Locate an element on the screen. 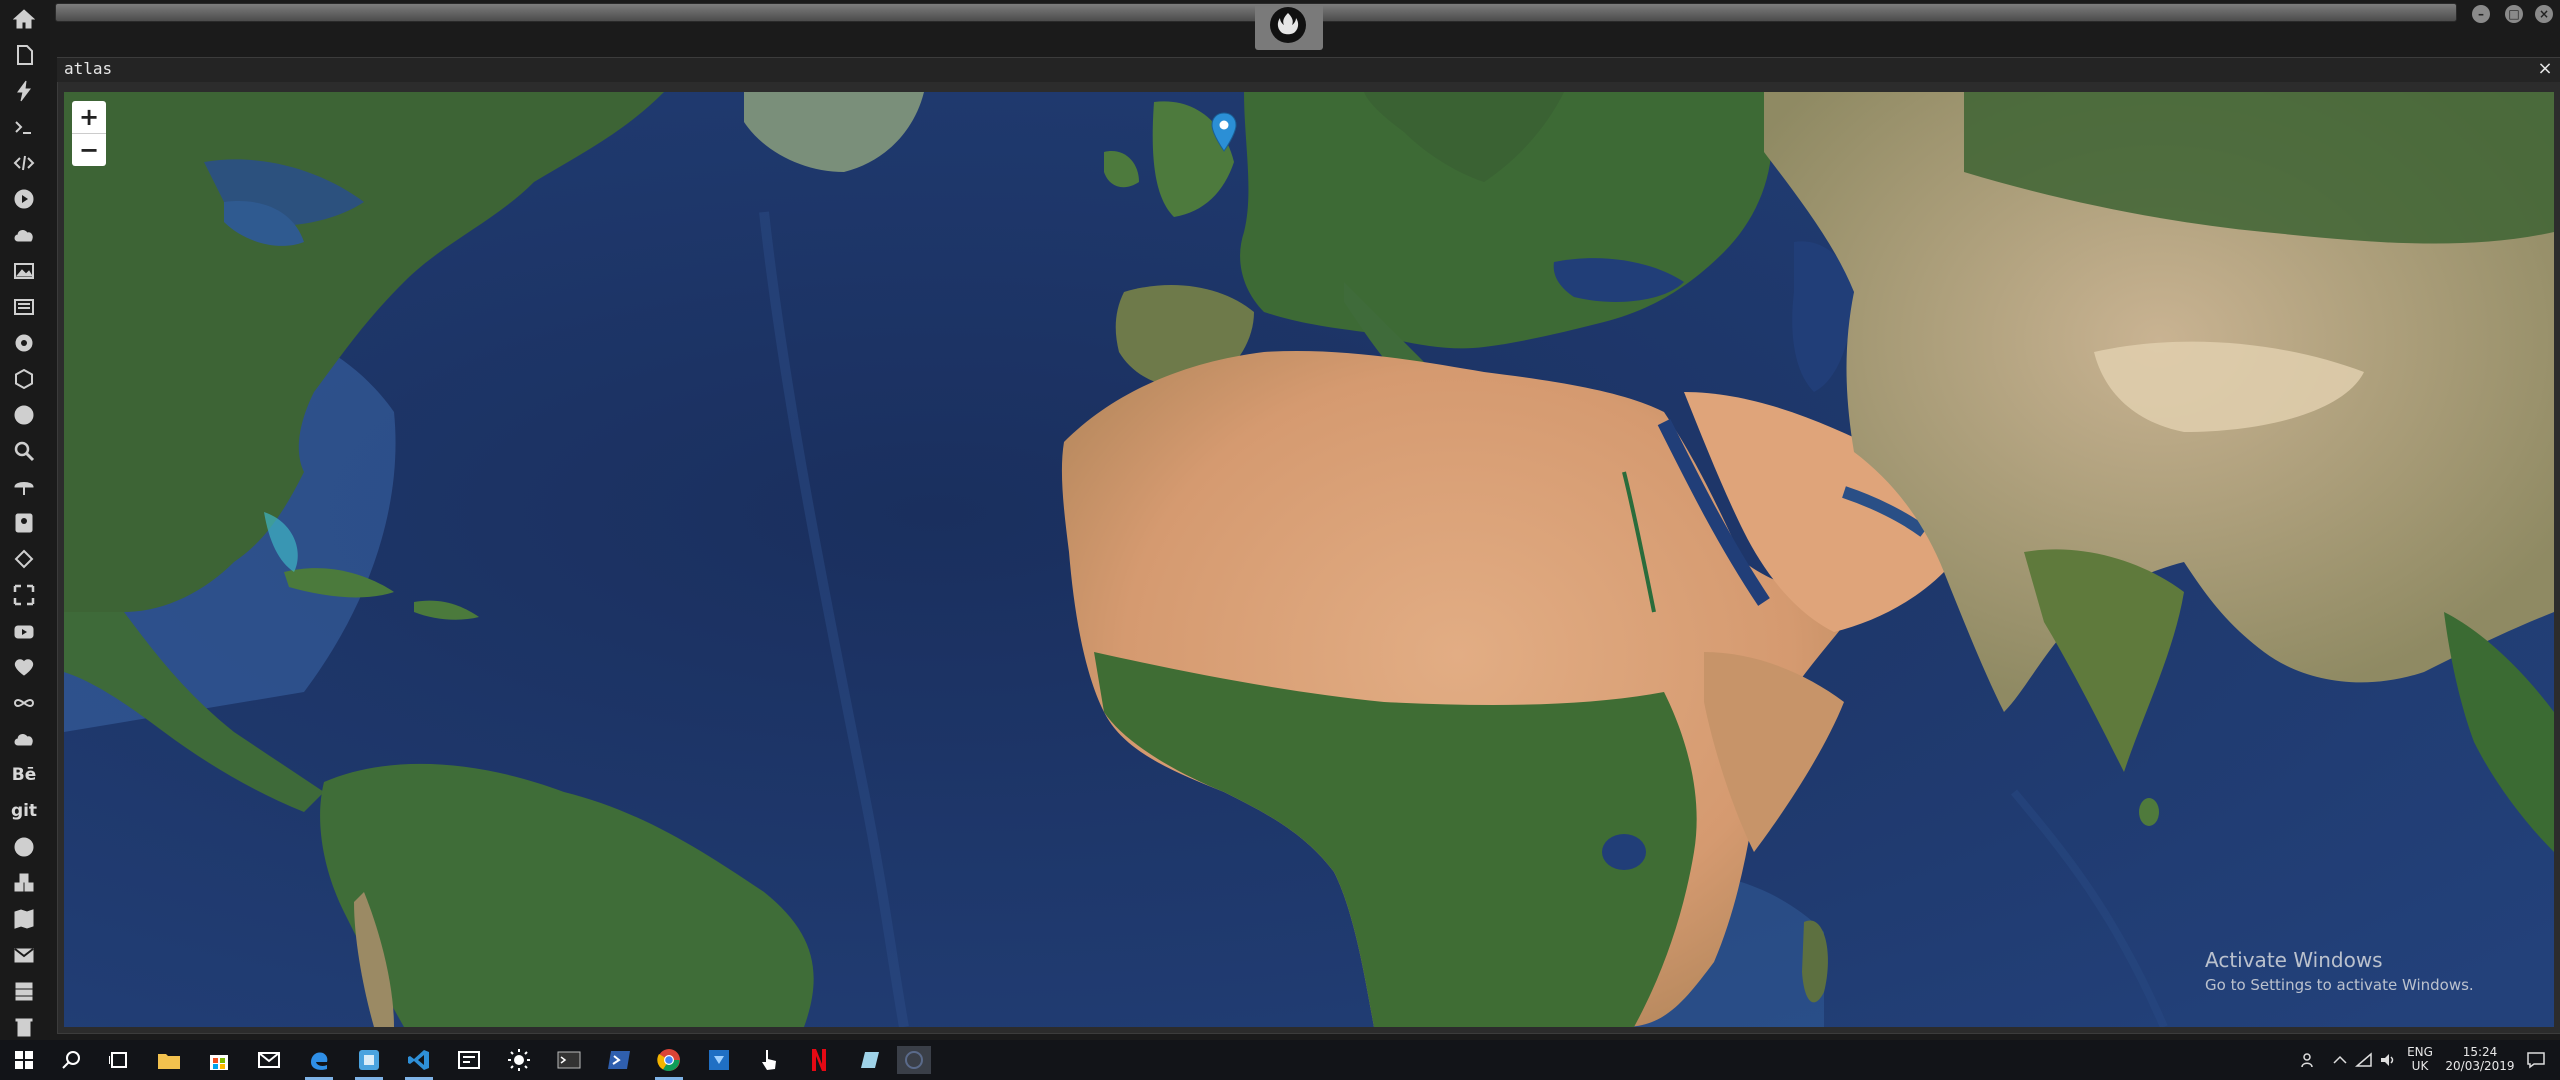 The width and height of the screenshot is (2560, 1080). powershell-icon is located at coordinates (619, 1060).